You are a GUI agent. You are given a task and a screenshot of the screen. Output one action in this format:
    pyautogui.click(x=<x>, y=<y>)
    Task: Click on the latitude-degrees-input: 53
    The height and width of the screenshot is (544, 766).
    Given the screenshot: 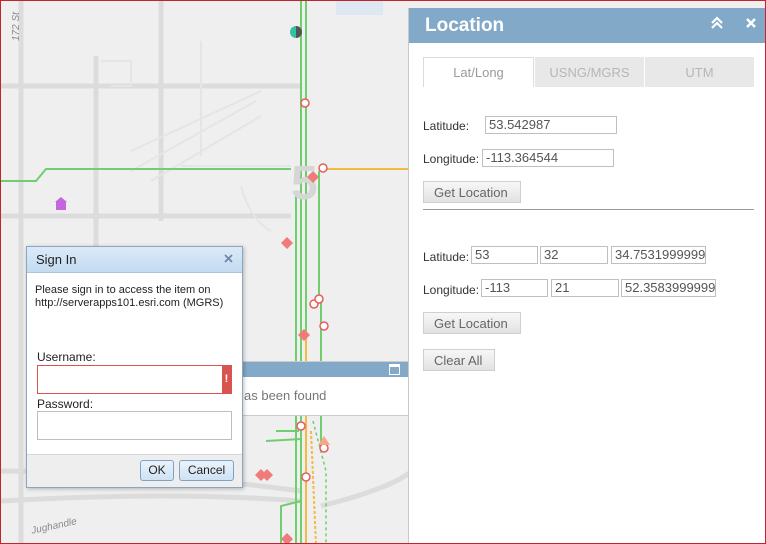 What is the action you would take?
    pyautogui.click(x=504, y=255)
    